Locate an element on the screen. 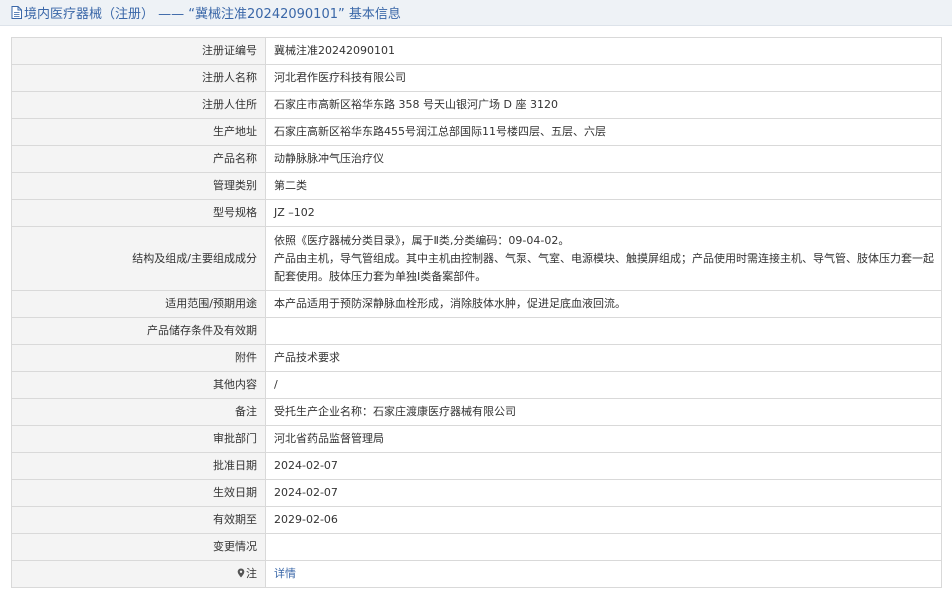 The width and height of the screenshot is (952, 595). table-row: 其他内容 / is located at coordinates (476, 385).